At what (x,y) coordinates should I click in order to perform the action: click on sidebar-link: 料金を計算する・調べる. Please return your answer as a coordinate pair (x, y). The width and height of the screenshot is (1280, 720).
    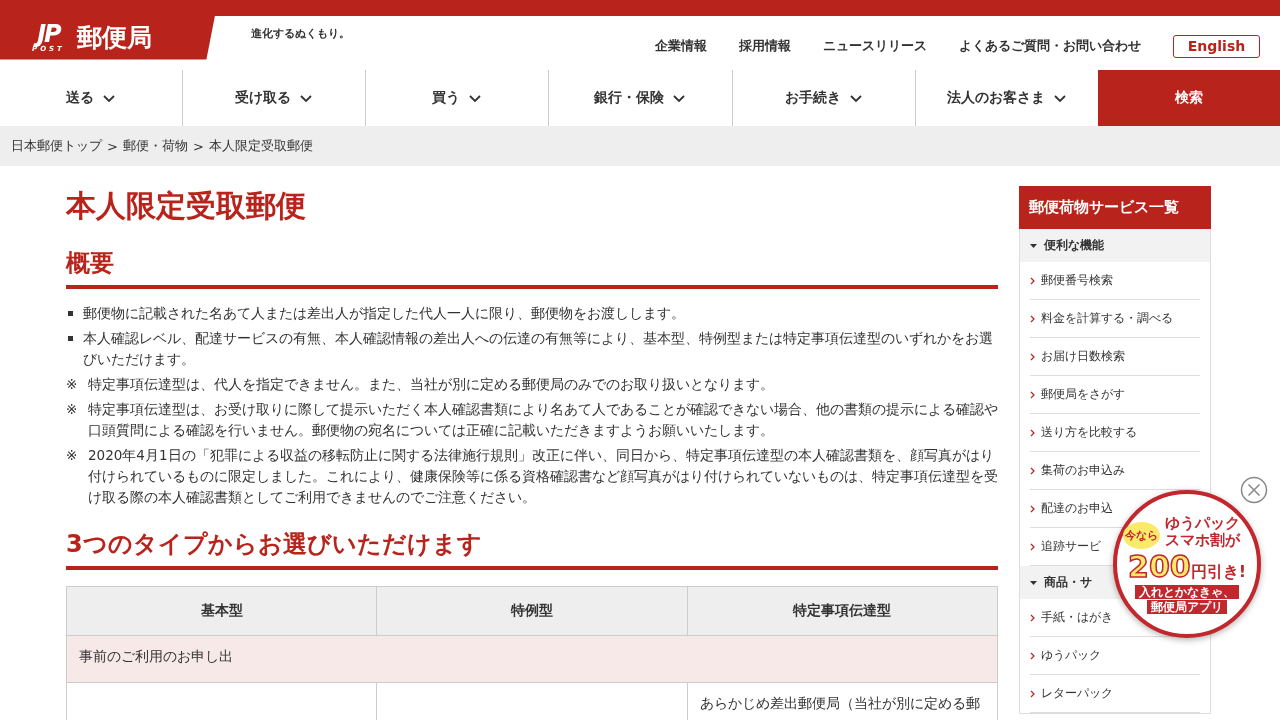
    Looking at the image, I should click on (1101, 318).